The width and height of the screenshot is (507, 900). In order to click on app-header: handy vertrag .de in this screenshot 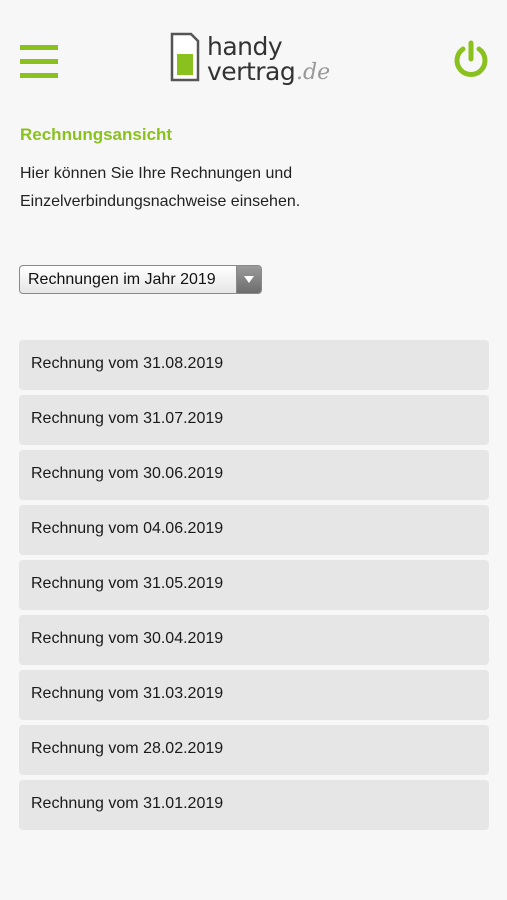, I will do `click(253, 55)`.